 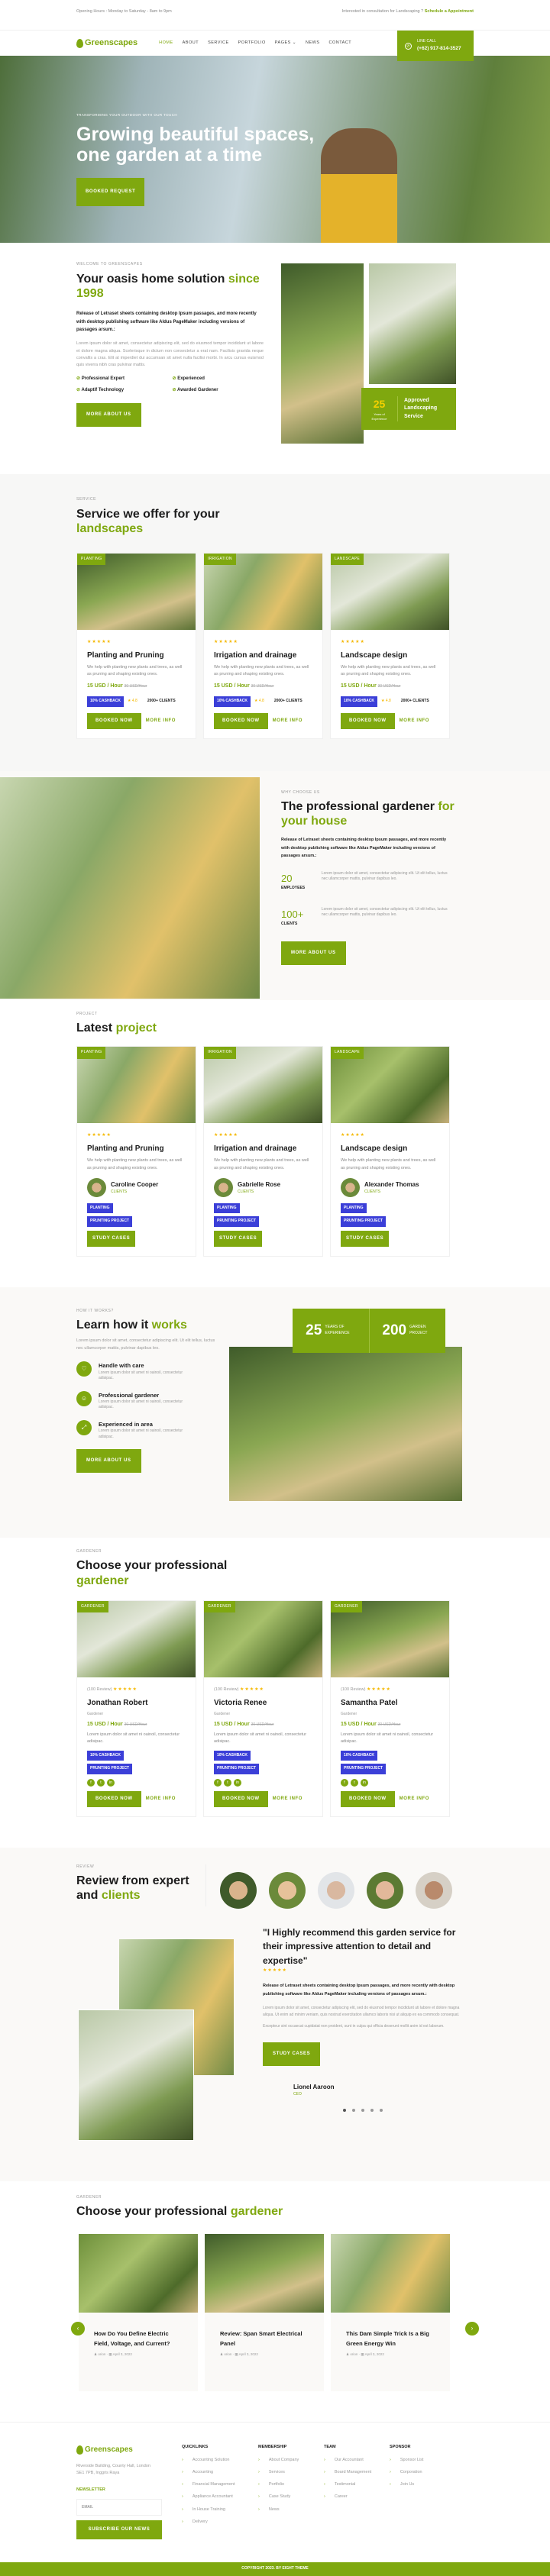 I want to click on clients-count: 2000+ CLIENTS, so click(x=161, y=701).